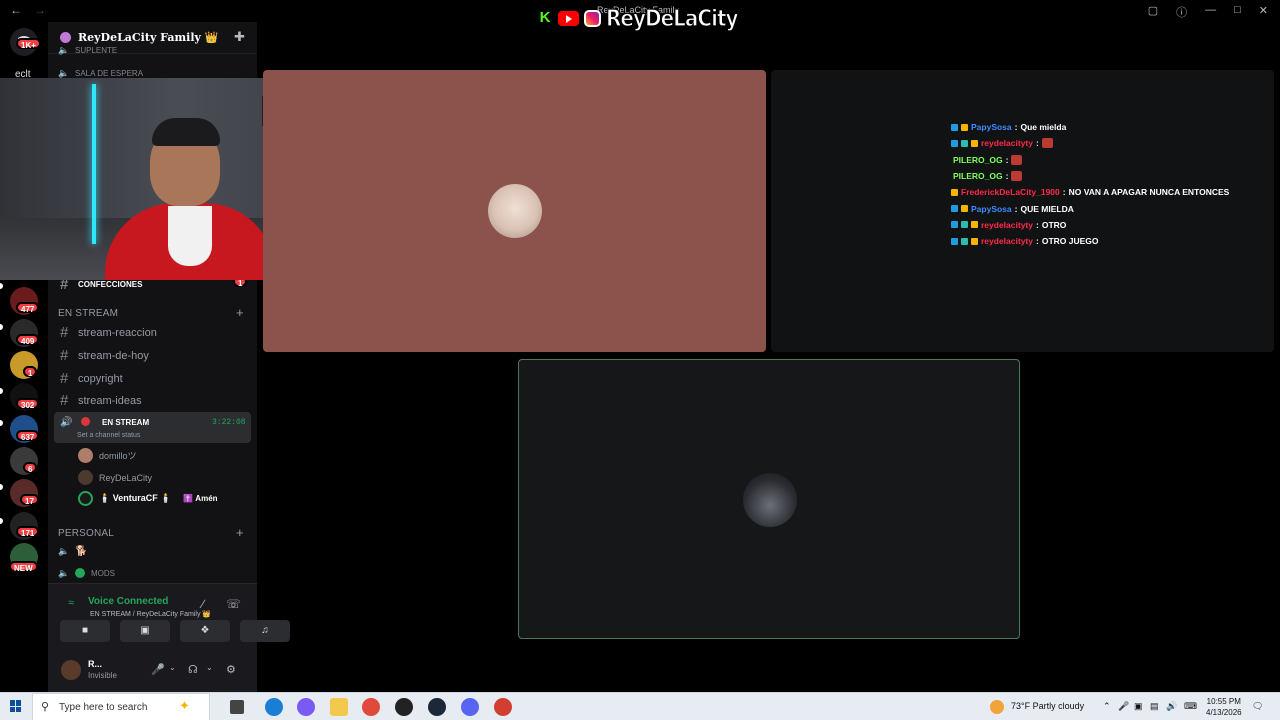 Image resolution: width=1280 pixels, height=720 pixels. Describe the element at coordinates (1224, 712) in the screenshot. I see `clock-date: 4/13/2026` at that location.